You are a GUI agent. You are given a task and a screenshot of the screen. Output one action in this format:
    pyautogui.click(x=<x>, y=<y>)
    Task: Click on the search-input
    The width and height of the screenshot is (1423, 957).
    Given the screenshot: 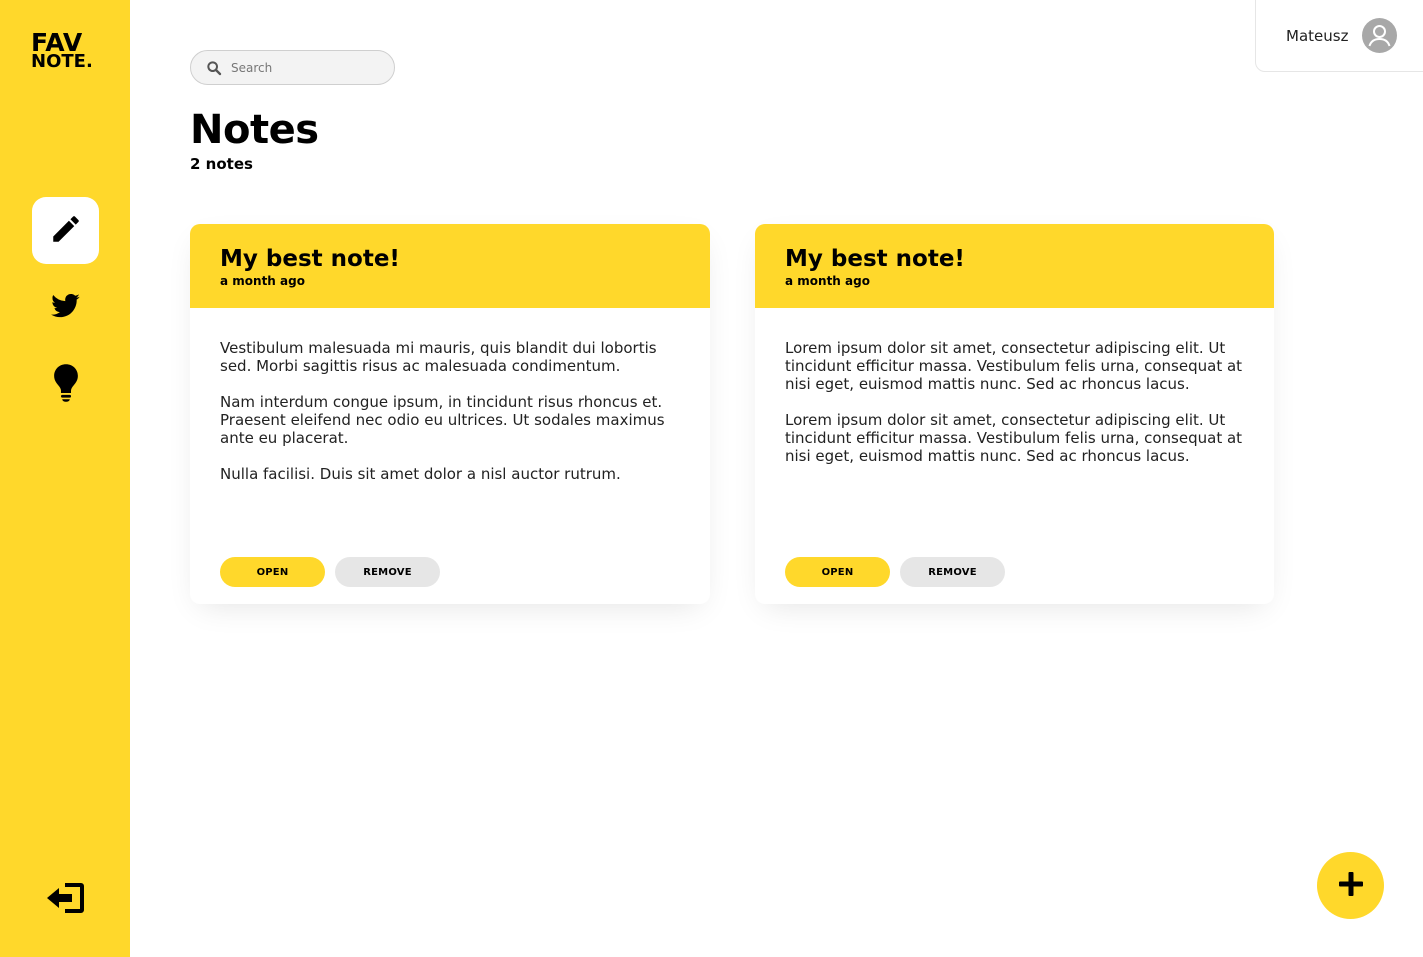 What is the action you would take?
    pyautogui.click(x=306, y=67)
    